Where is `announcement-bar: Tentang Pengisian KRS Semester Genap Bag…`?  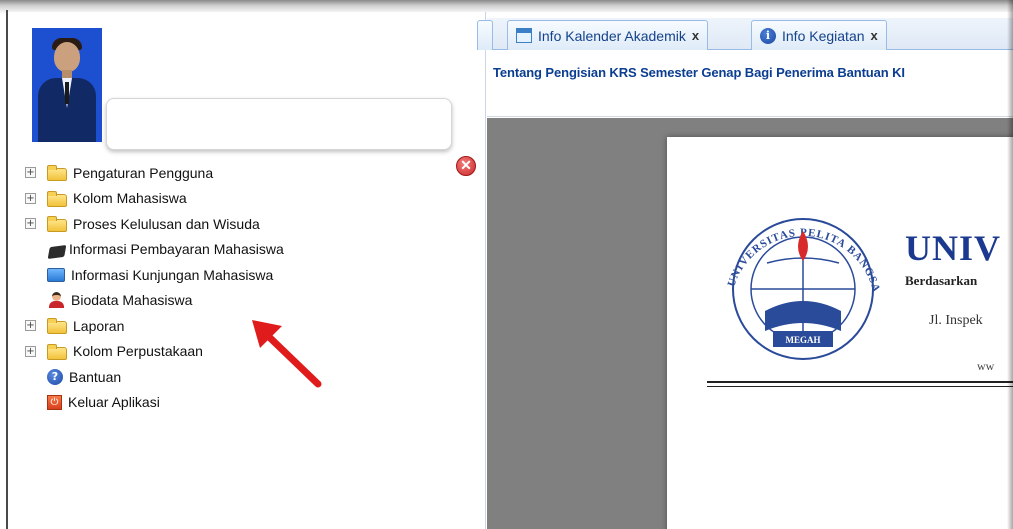
announcement-bar: Tentang Pengisian KRS Semester Genap Bag… is located at coordinates (750, 84).